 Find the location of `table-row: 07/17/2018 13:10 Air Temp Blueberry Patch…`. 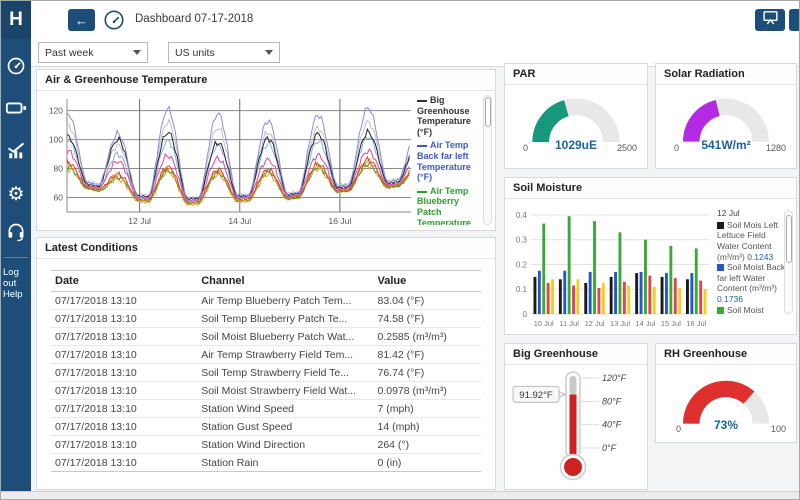

table-row: 07/17/2018 13:10 Air Temp Blueberry Patch… is located at coordinates (266, 300).